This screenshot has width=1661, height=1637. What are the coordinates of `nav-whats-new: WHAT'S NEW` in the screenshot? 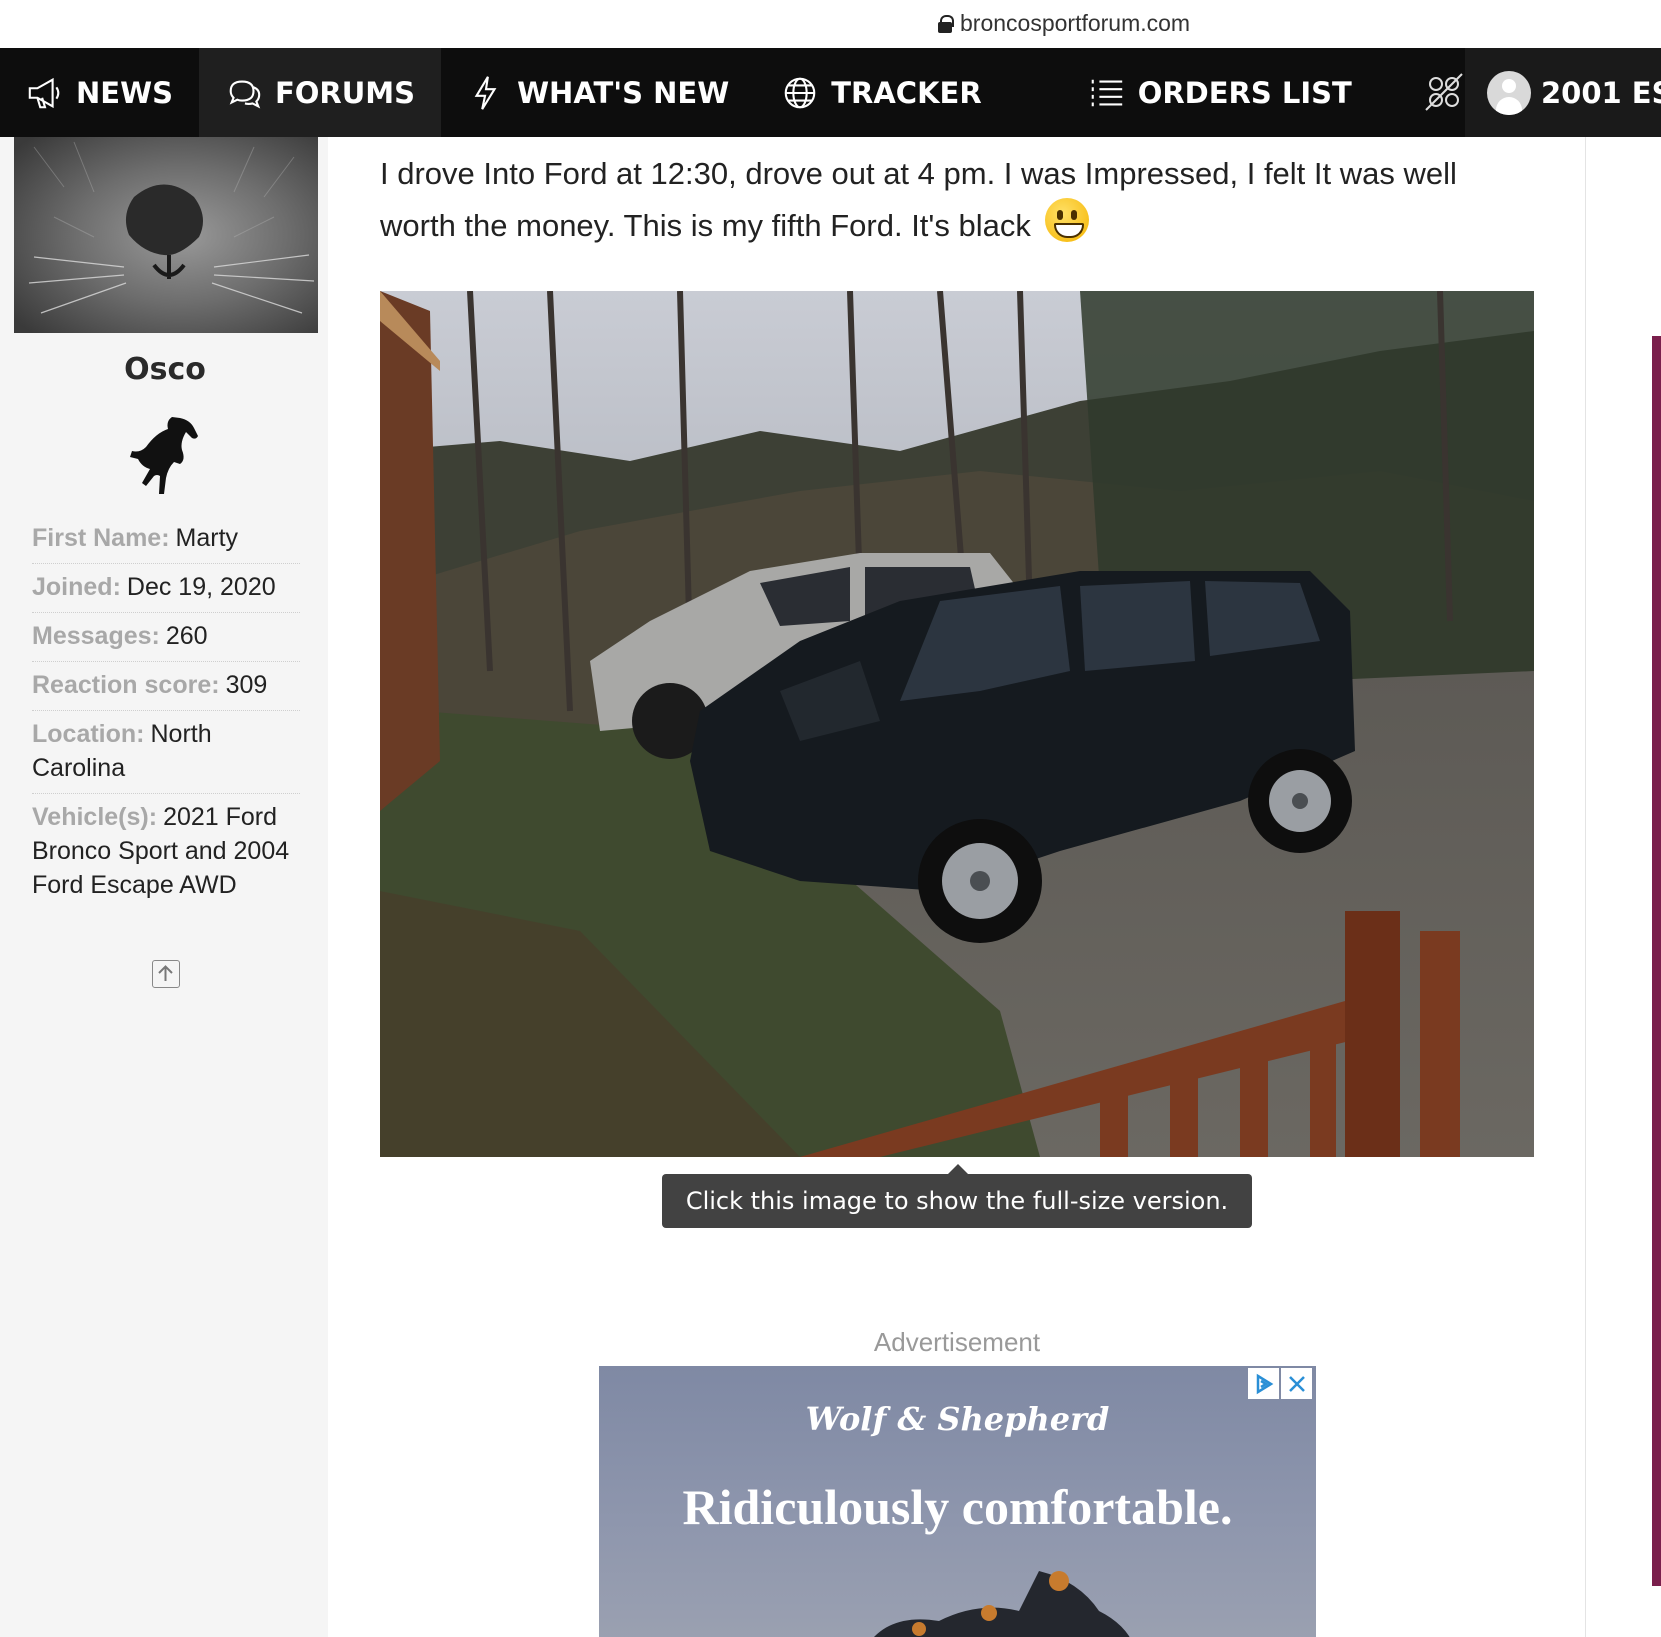 It's located at (598, 92).